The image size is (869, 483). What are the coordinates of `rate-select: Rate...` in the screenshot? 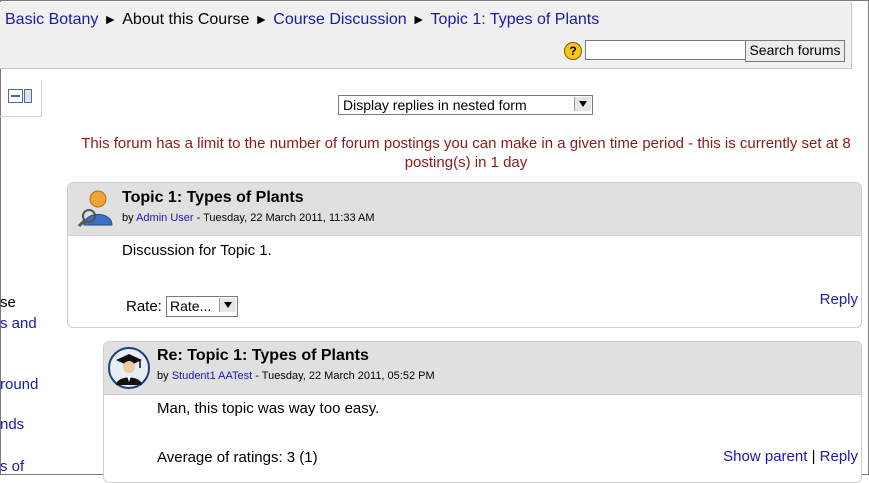 It's located at (202, 306).